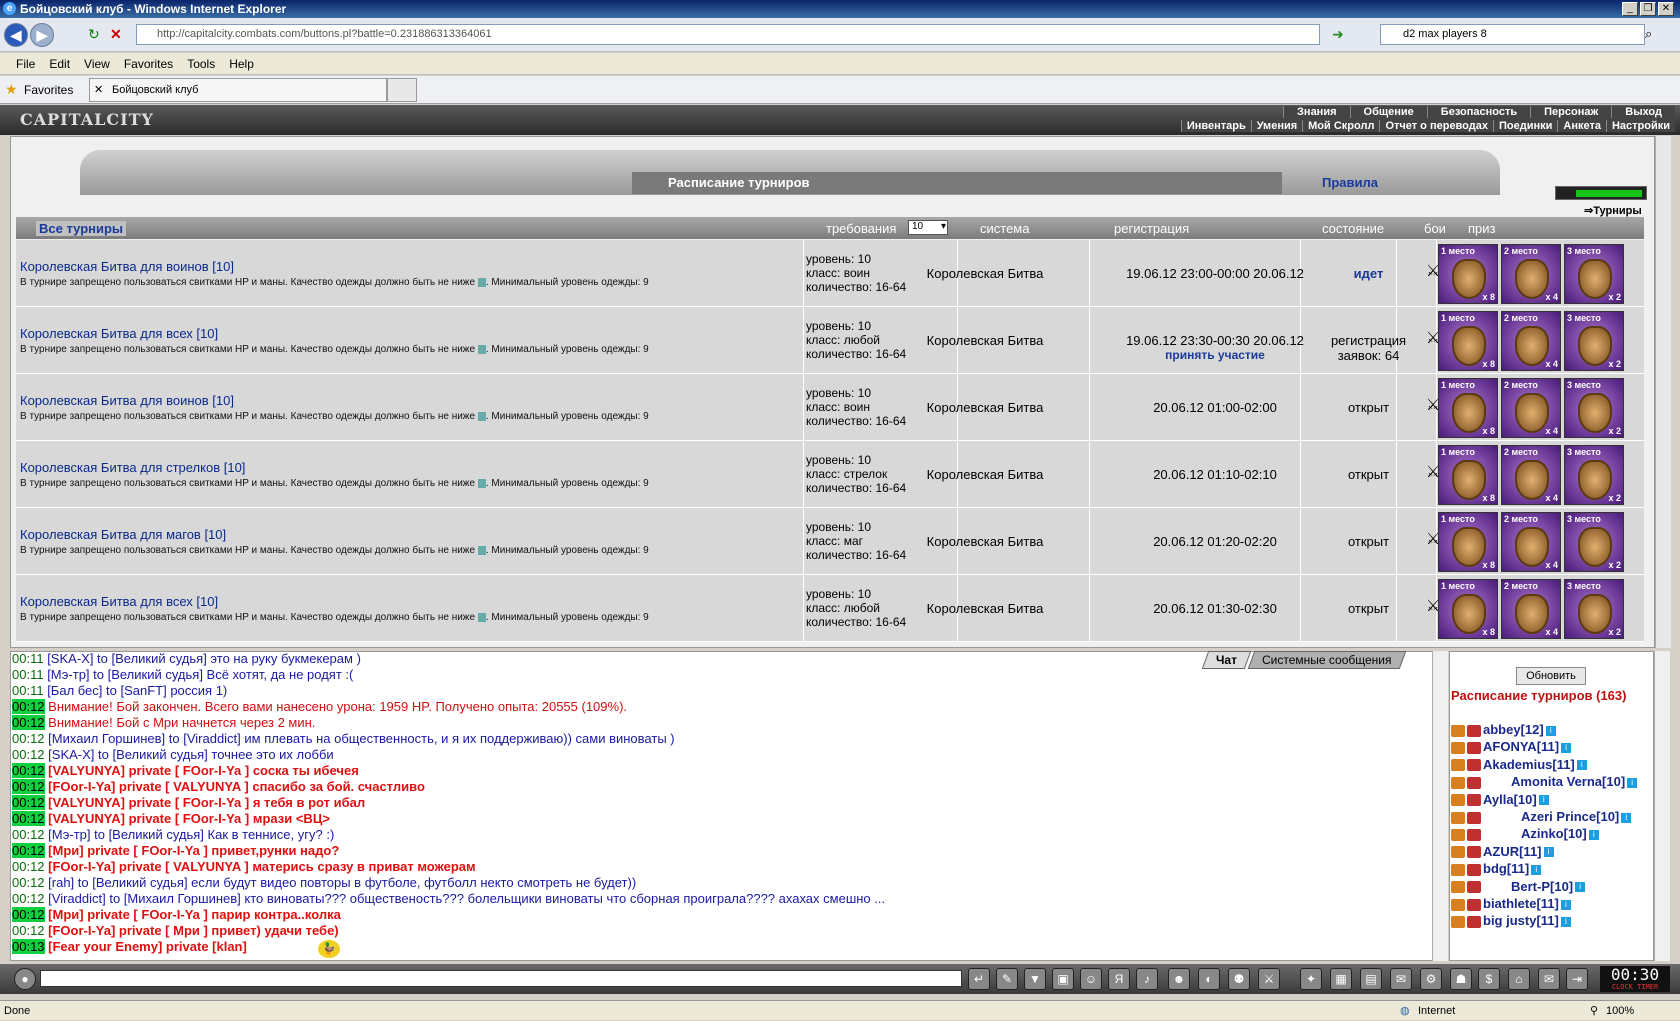 Image resolution: width=1680 pixels, height=1021 pixels. What do you see at coordinates (1510, 799) in the screenshot?
I see `player-name: Aylla[10]` at bounding box center [1510, 799].